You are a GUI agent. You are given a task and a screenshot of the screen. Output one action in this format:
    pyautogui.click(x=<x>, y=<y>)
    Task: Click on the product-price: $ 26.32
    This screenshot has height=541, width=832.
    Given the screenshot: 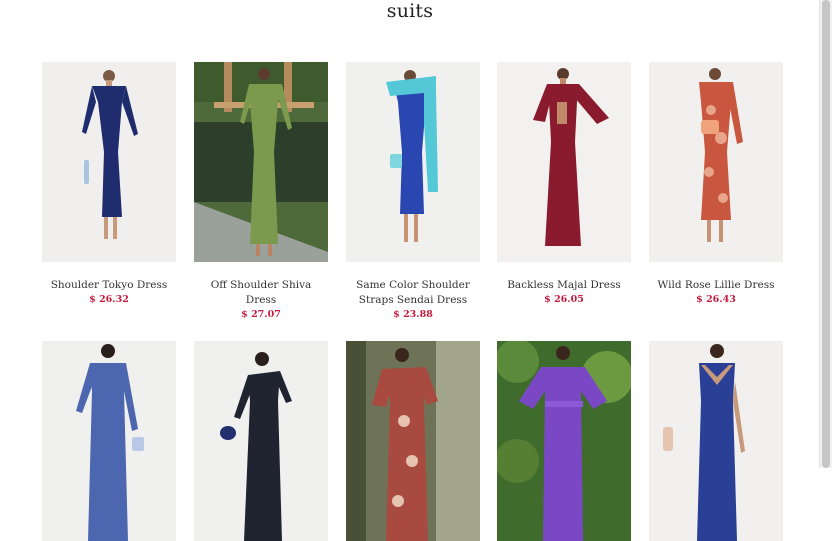 What is the action you would take?
    pyautogui.click(x=109, y=299)
    